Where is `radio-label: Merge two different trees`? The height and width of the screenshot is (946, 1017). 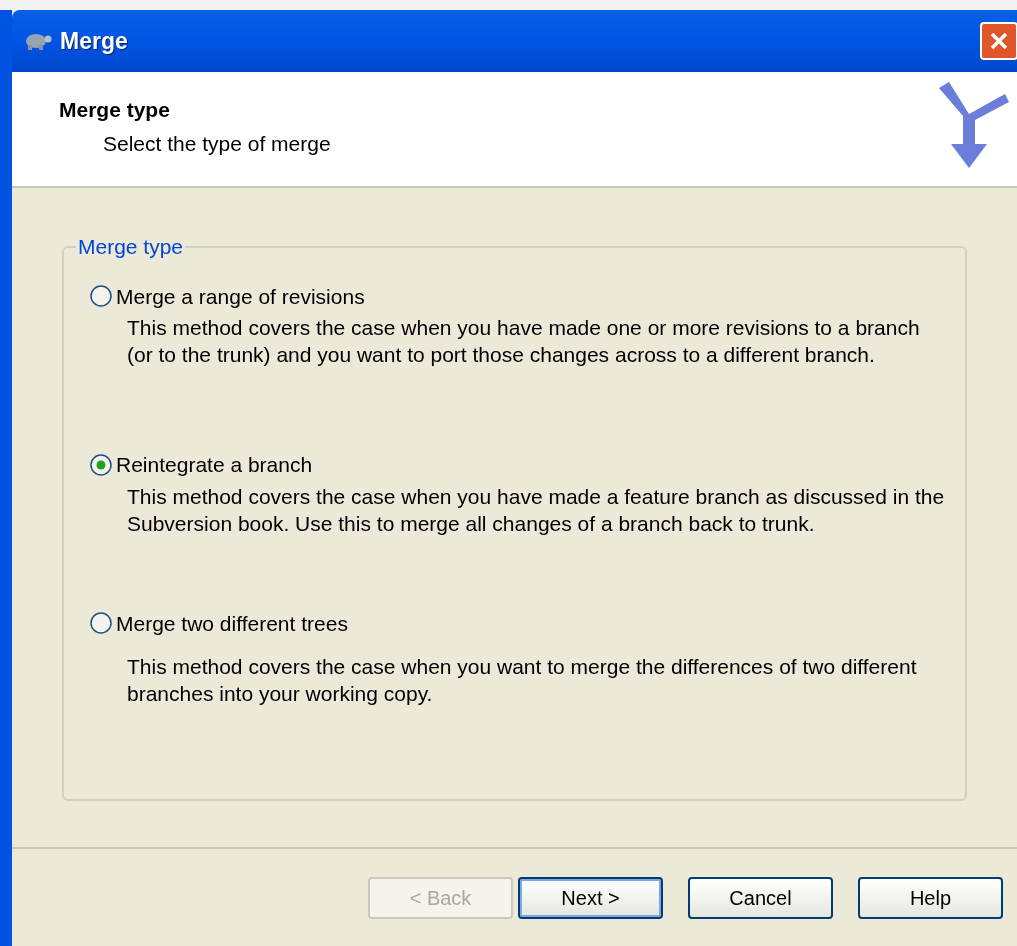 radio-label: Merge two different trees is located at coordinates (232, 623).